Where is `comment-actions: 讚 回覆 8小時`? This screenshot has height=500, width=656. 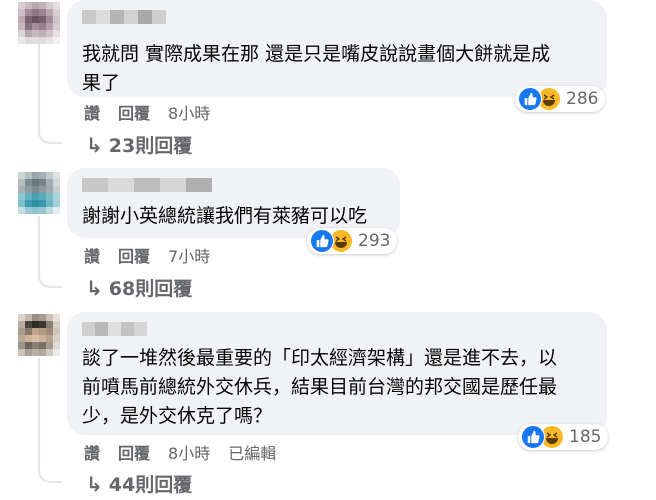 comment-actions: 讚 回覆 8小時 is located at coordinates (147, 112).